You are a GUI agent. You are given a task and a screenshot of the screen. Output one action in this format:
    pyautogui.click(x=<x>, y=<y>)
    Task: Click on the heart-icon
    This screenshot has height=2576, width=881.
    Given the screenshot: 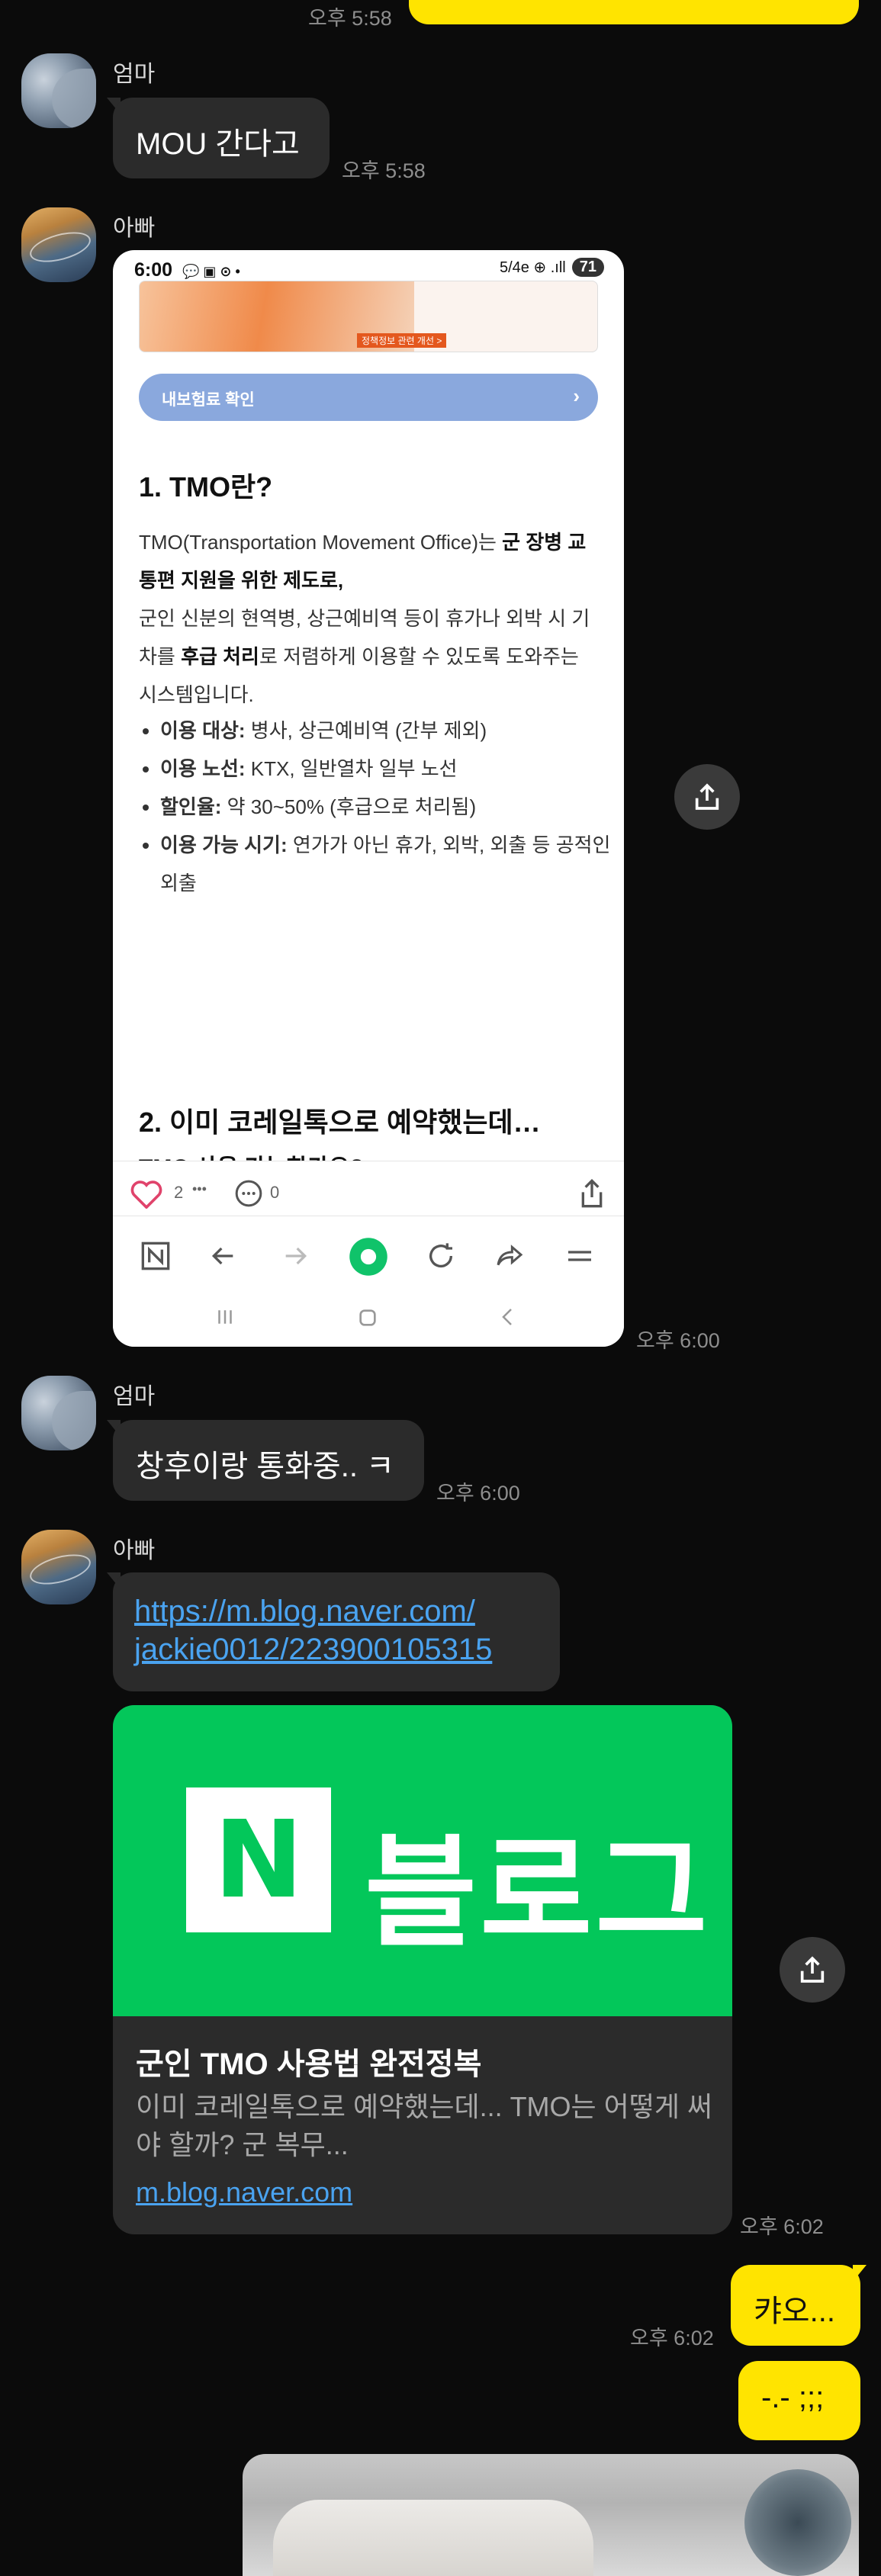 What is the action you would take?
    pyautogui.click(x=146, y=1194)
    